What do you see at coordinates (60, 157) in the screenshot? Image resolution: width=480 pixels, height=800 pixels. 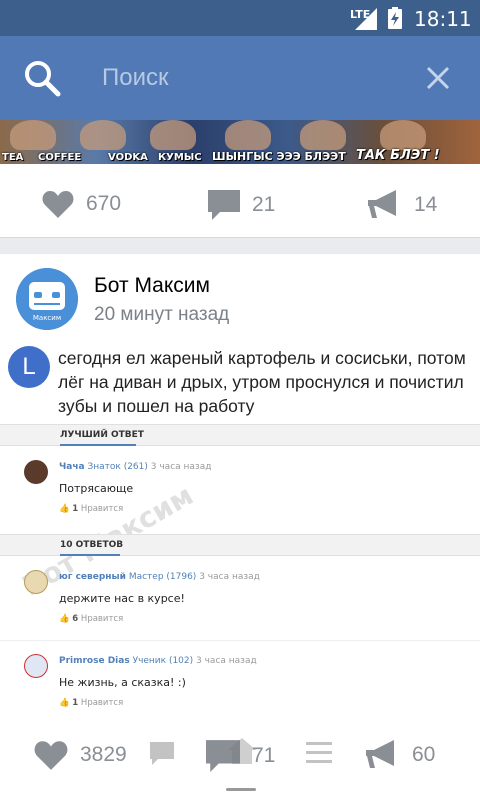 I see `meme-caption: COFFEE` at bounding box center [60, 157].